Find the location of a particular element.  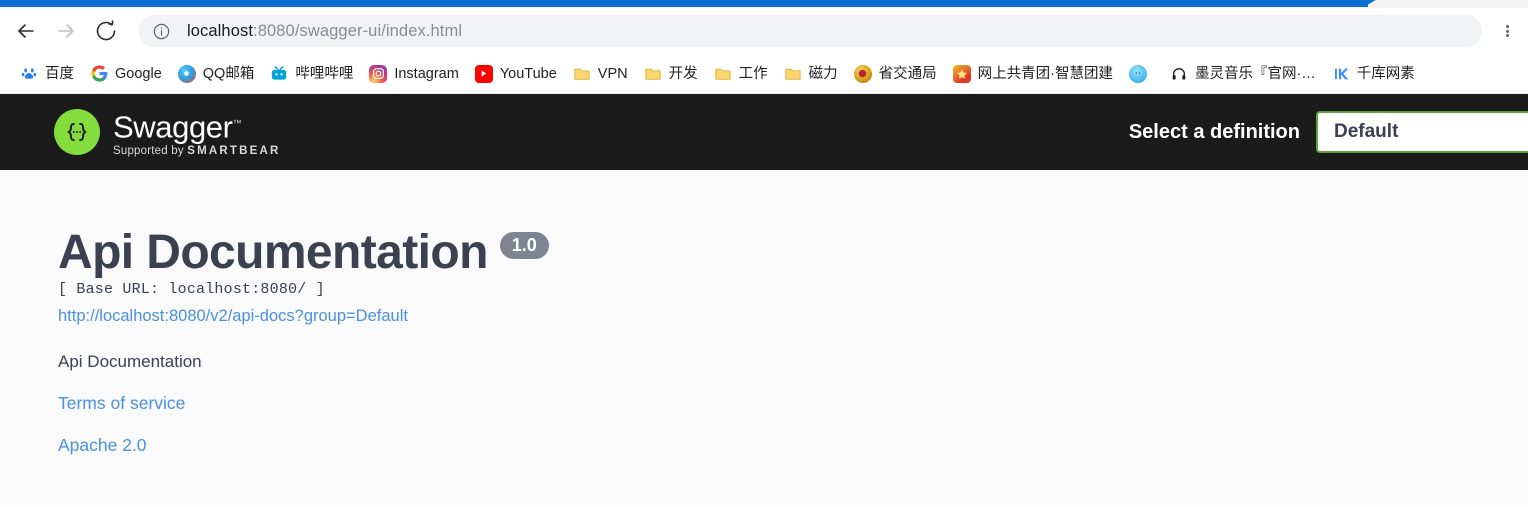

bookmark-google: Google is located at coordinates (126, 74).